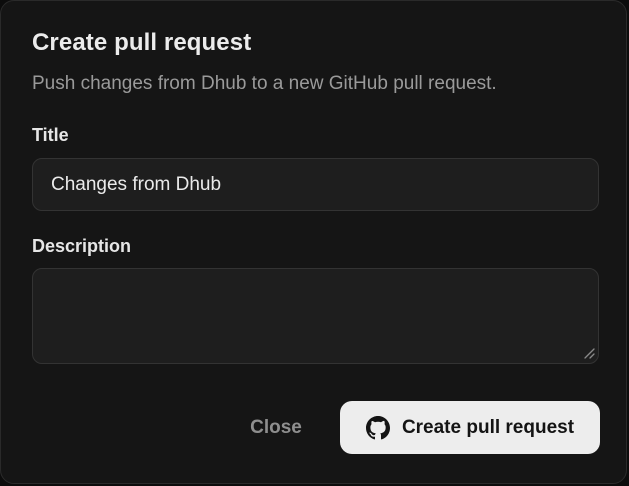 This screenshot has height=486, width=629. Describe the element at coordinates (315, 184) in the screenshot. I see `title-input` at that location.